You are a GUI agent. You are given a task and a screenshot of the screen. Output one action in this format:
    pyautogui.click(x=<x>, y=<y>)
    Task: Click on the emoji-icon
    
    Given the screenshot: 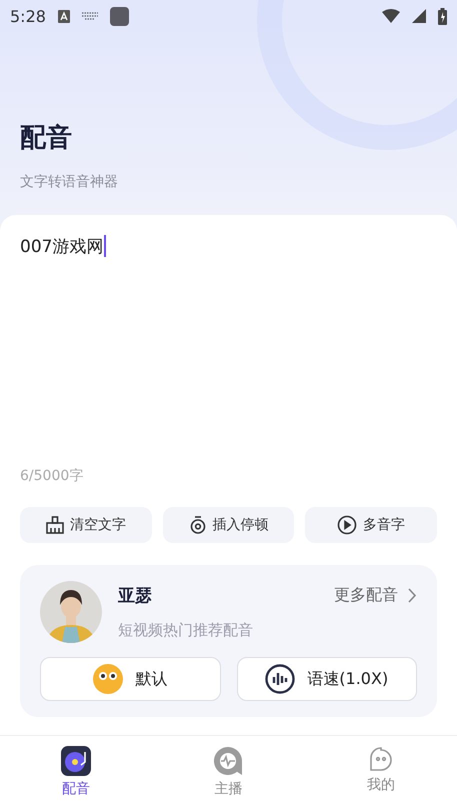 What is the action you would take?
    pyautogui.click(x=108, y=679)
    